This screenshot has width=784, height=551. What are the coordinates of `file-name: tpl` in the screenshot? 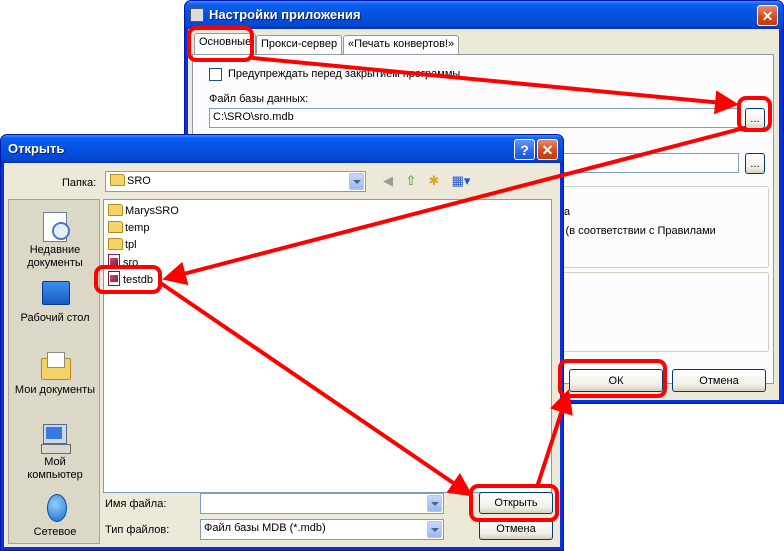 It's located at (131, 245).